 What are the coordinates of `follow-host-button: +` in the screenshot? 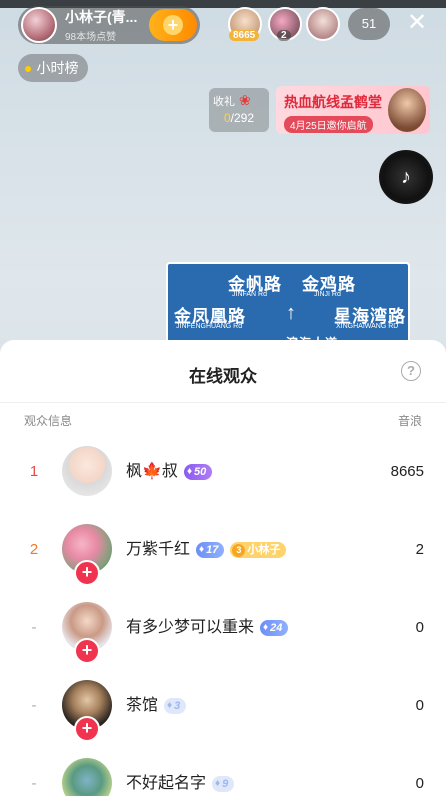 It's located at (173, 25).